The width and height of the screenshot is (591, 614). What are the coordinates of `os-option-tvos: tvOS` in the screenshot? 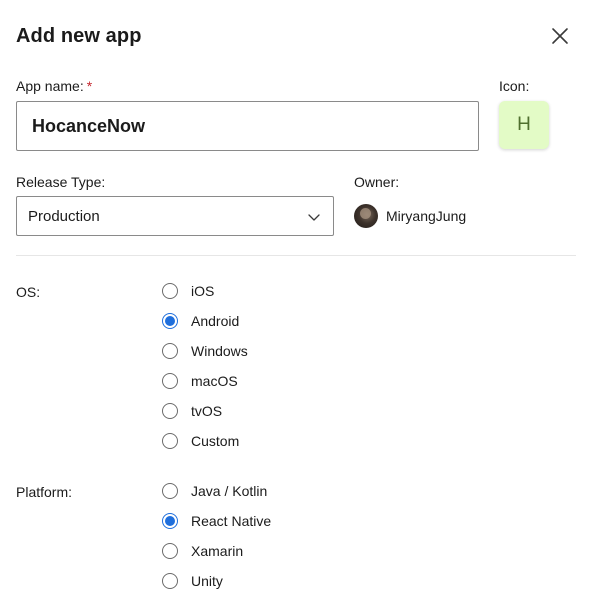 It's located at (192, 411).